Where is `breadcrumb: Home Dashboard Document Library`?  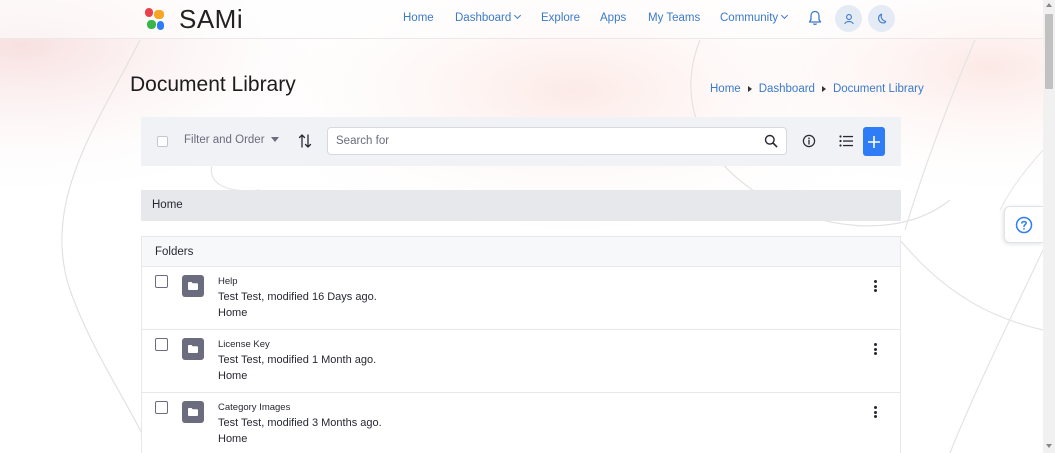
breadcrumb: Home Dashboard Document Library is located at coordinates (817, 89).